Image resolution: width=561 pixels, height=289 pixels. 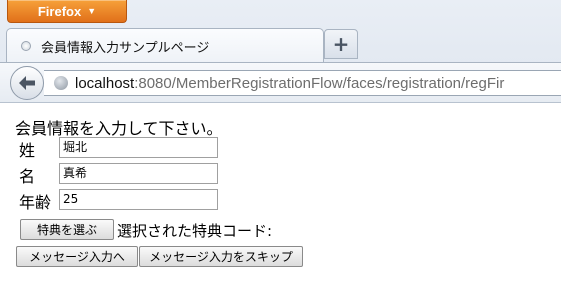 I want to click on site-identity-icon, so click(x=61, y=83).